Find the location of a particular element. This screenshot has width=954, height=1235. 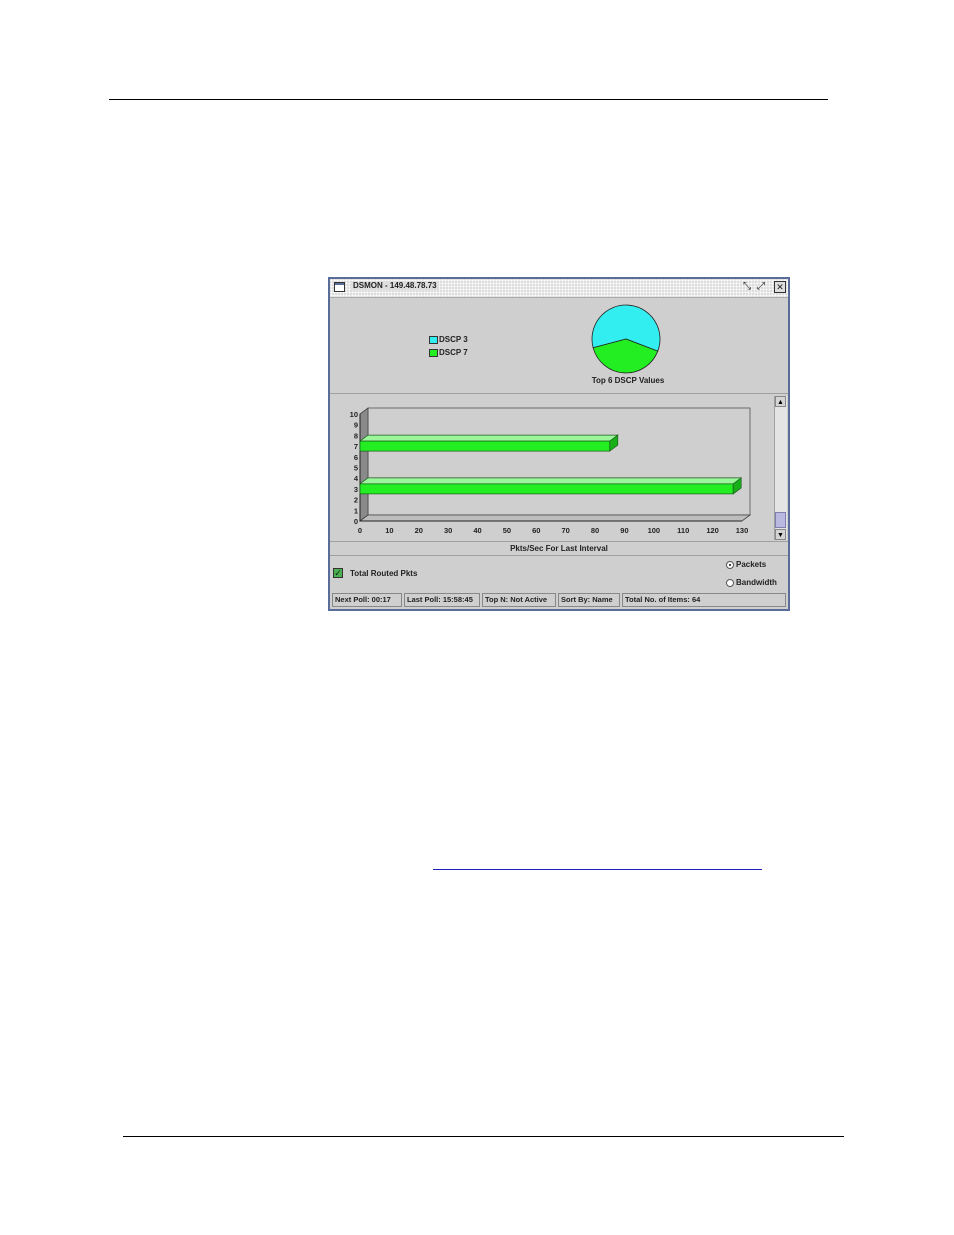

footer-rule is located at coordinates (483, 1136).